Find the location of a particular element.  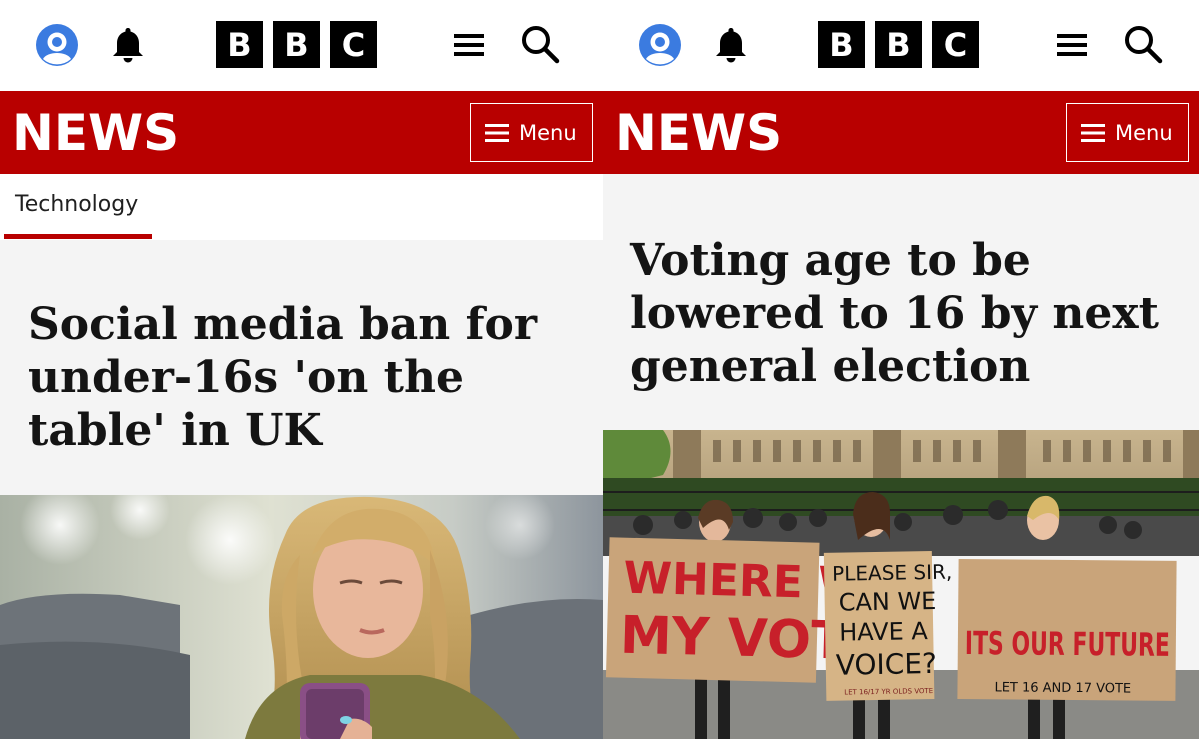

sign-voice: VOICE? is located at coordinates (886, 664).